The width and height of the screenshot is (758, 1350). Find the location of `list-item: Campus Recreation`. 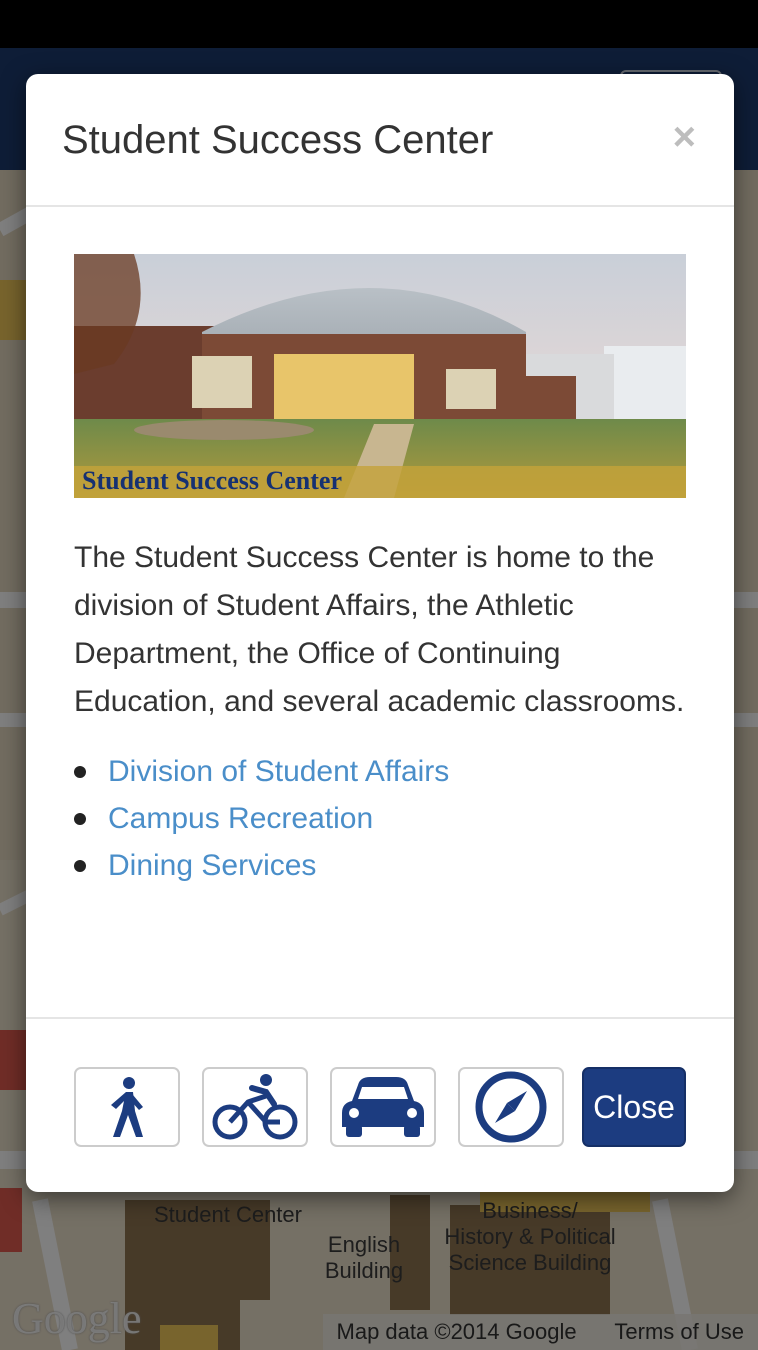

list-item: Campus Recreation is located at coordinates (380, 818).